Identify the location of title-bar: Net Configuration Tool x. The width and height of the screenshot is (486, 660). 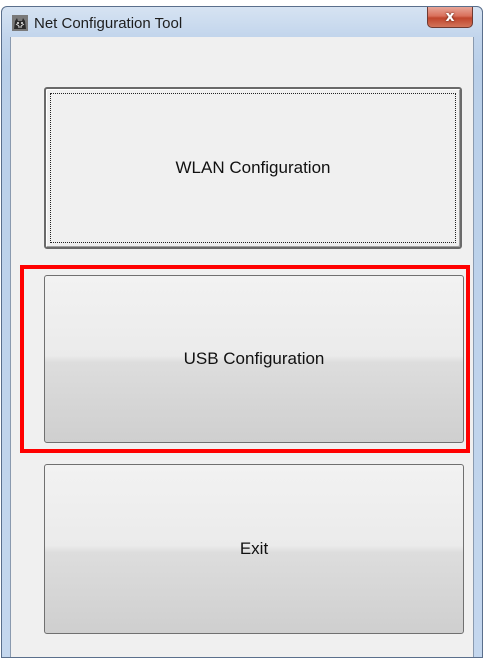
(242, 22).